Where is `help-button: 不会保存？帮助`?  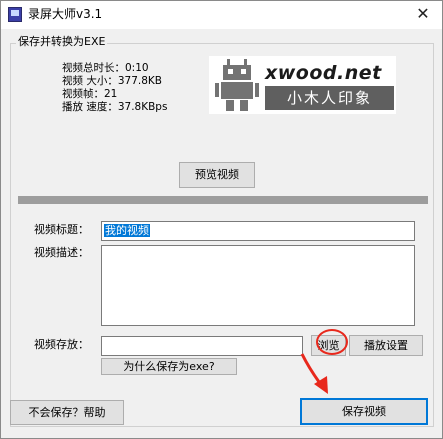 help-button: 不会保存？帮助 is located at coordinates (67, 412).